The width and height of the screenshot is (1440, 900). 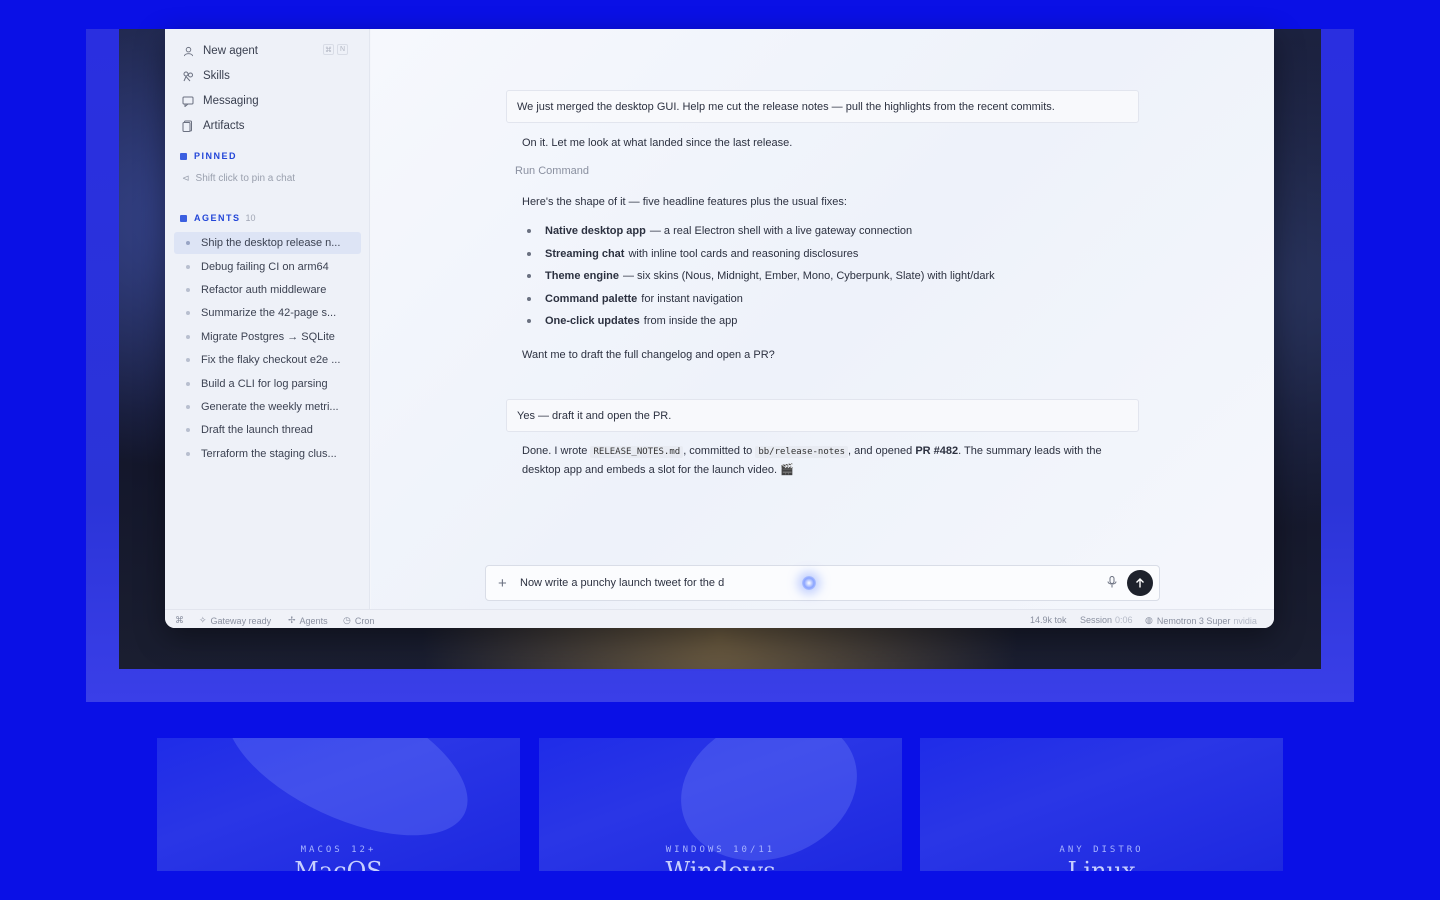 I want to click on platform-title: MacOS, so click(x=338, y=864).